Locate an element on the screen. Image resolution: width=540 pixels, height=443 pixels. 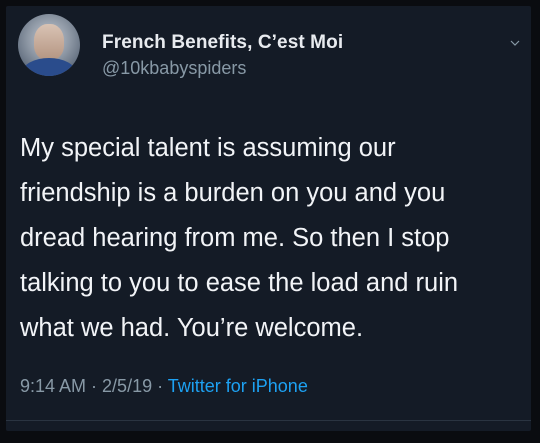
avatar-face is located at coordinates (49, 42).